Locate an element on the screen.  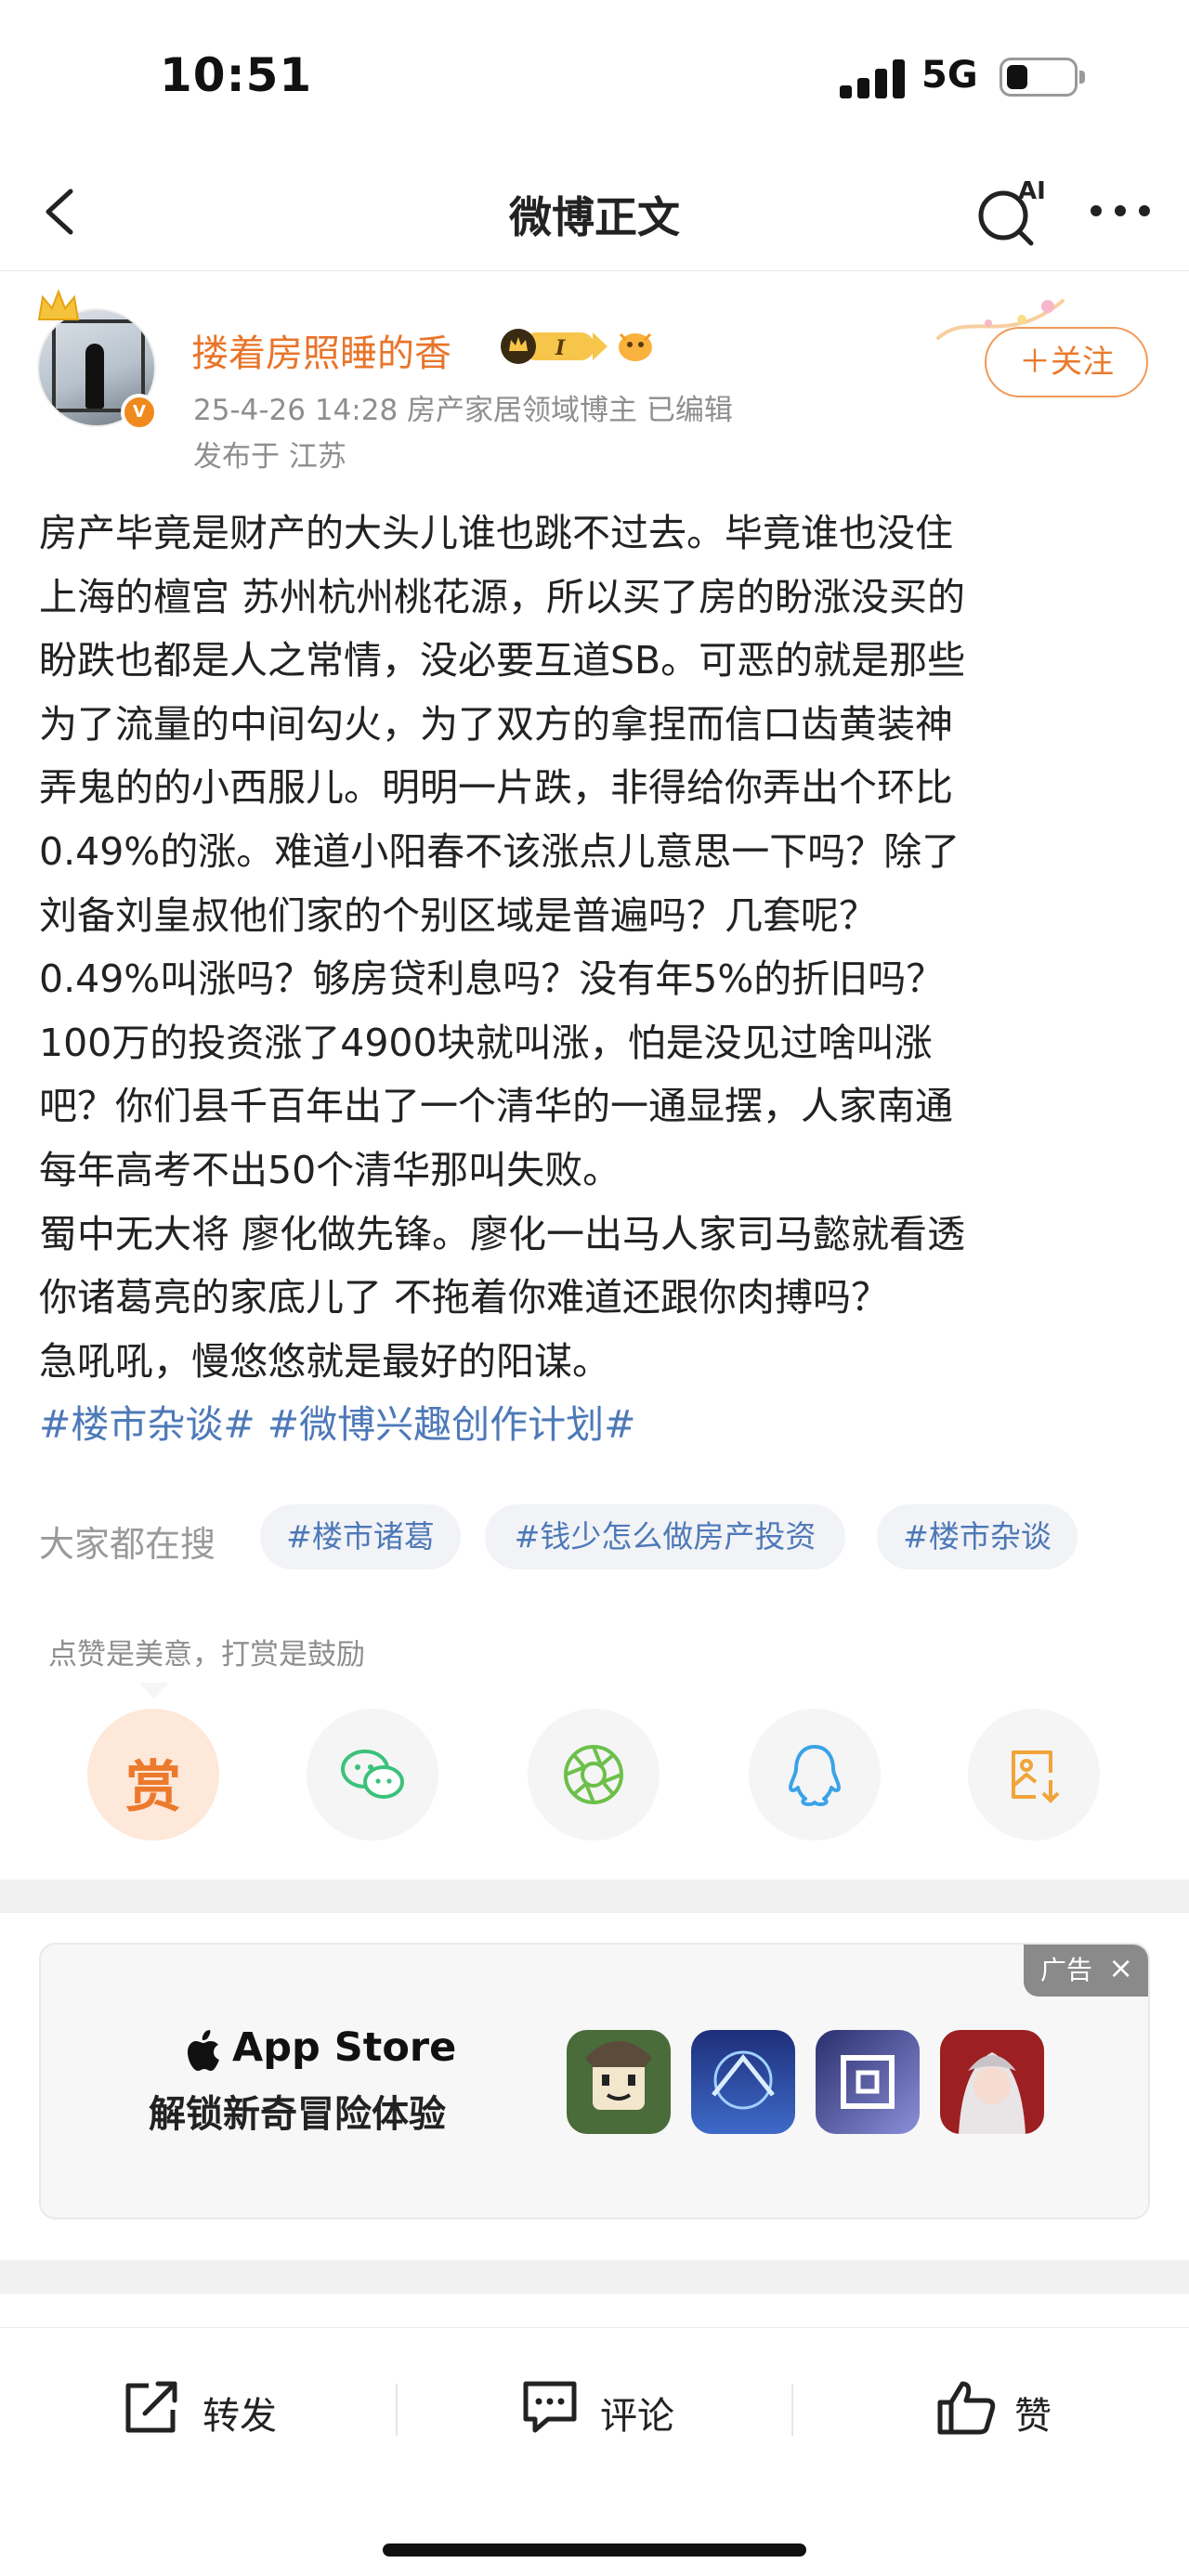
follow-button: ＋关注 is located at coordinates (1066, 362).